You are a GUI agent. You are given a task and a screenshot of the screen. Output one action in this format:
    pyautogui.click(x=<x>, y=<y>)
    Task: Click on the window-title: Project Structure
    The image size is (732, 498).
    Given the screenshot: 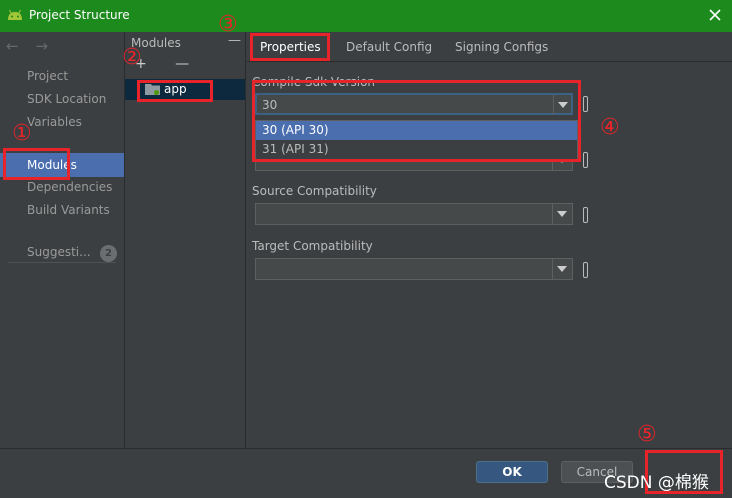 What is the action you would take?
    pyautogui.click(x=79, y=15)
    